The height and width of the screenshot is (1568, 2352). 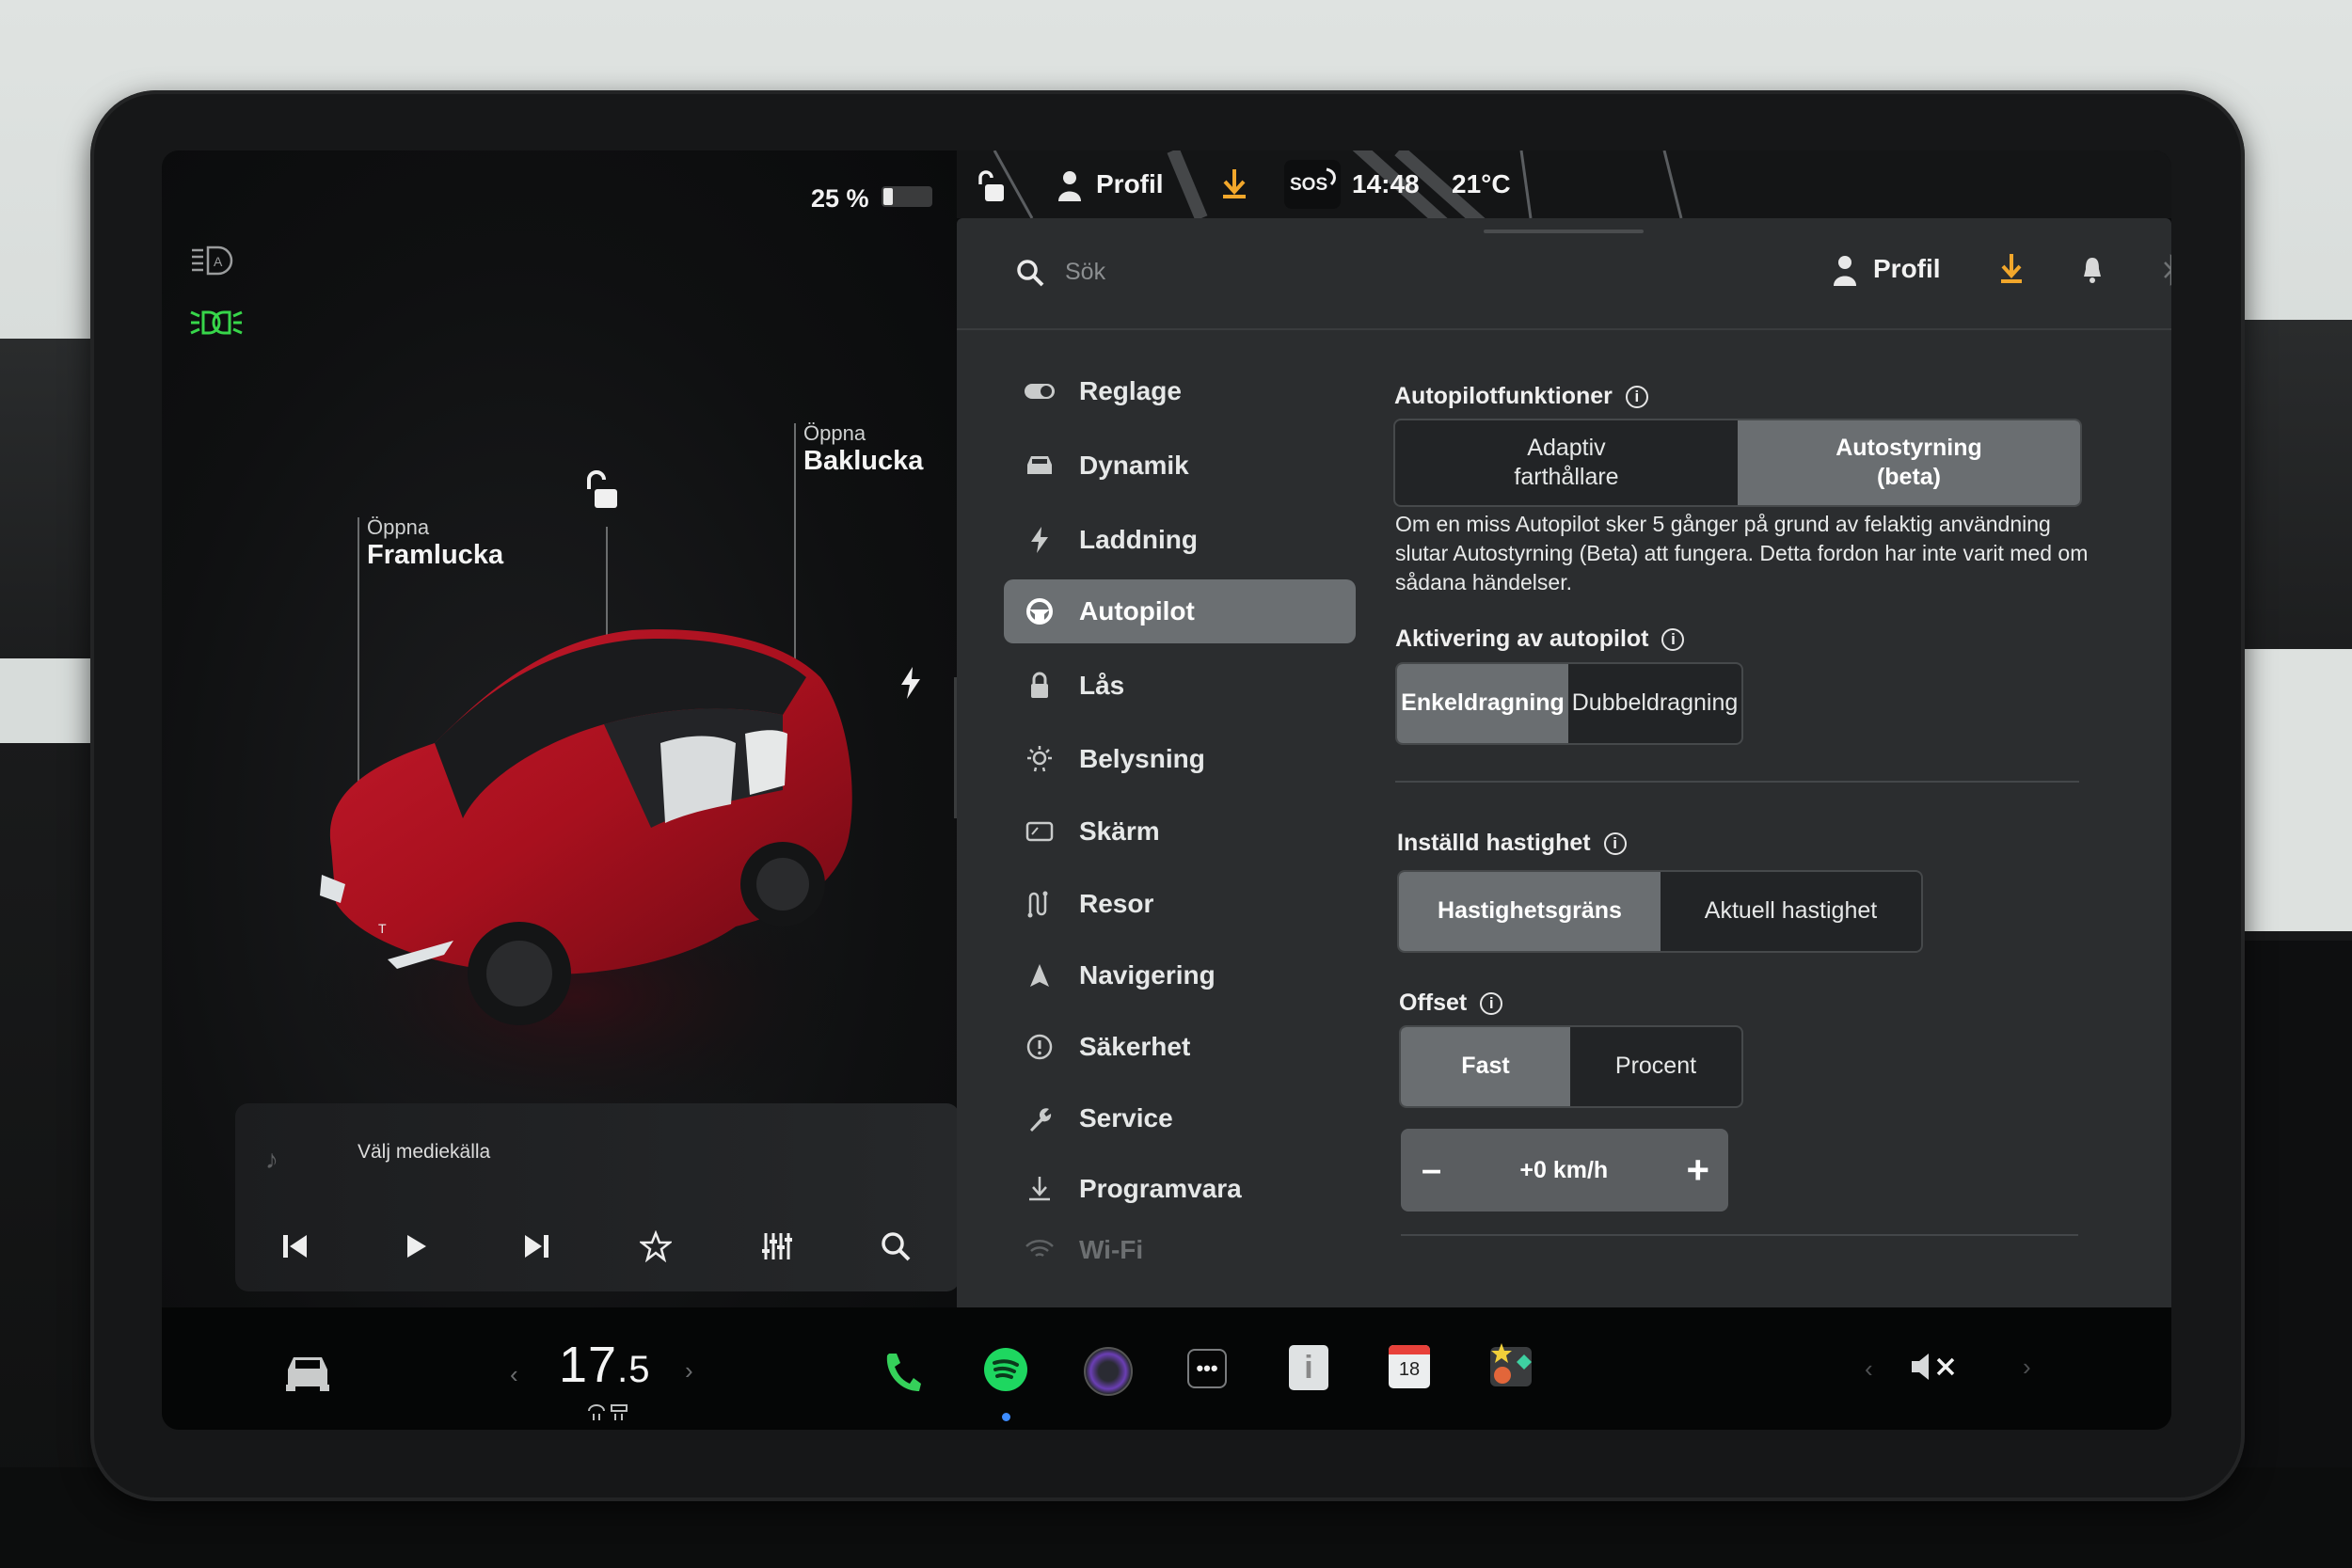 What do you see at coordinates (307, 1372) in the screenshot?
I see `car-controls-icon` at bounding box center [307, 1372].